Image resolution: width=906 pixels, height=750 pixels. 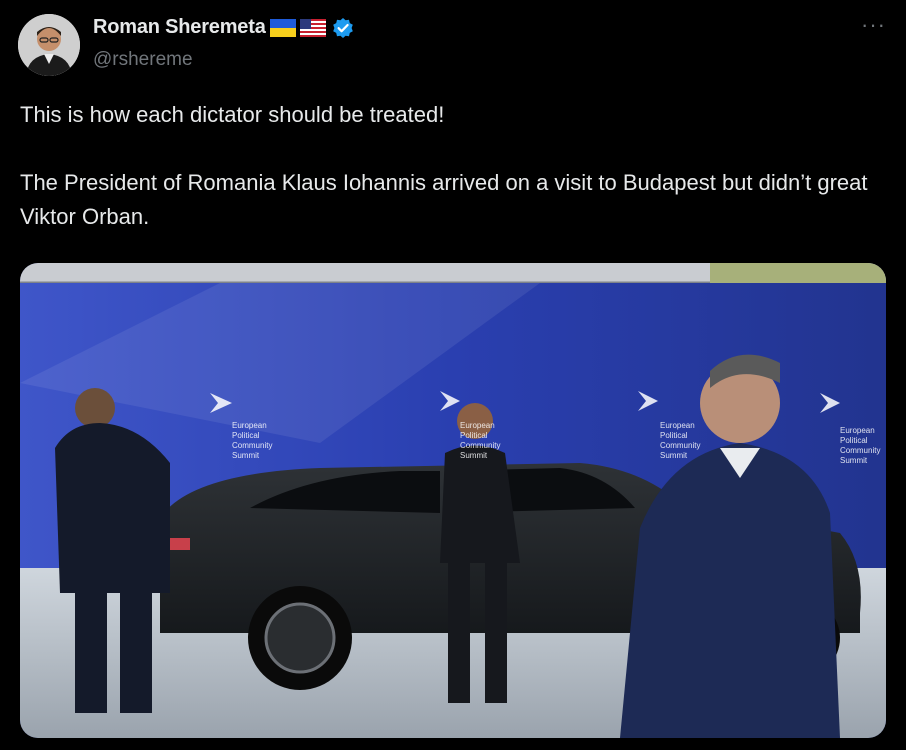 What do you see at coordinates (143, 60) in the screenshot?
I see `author-handle: @rshereme` at bounding box center [143, 60].